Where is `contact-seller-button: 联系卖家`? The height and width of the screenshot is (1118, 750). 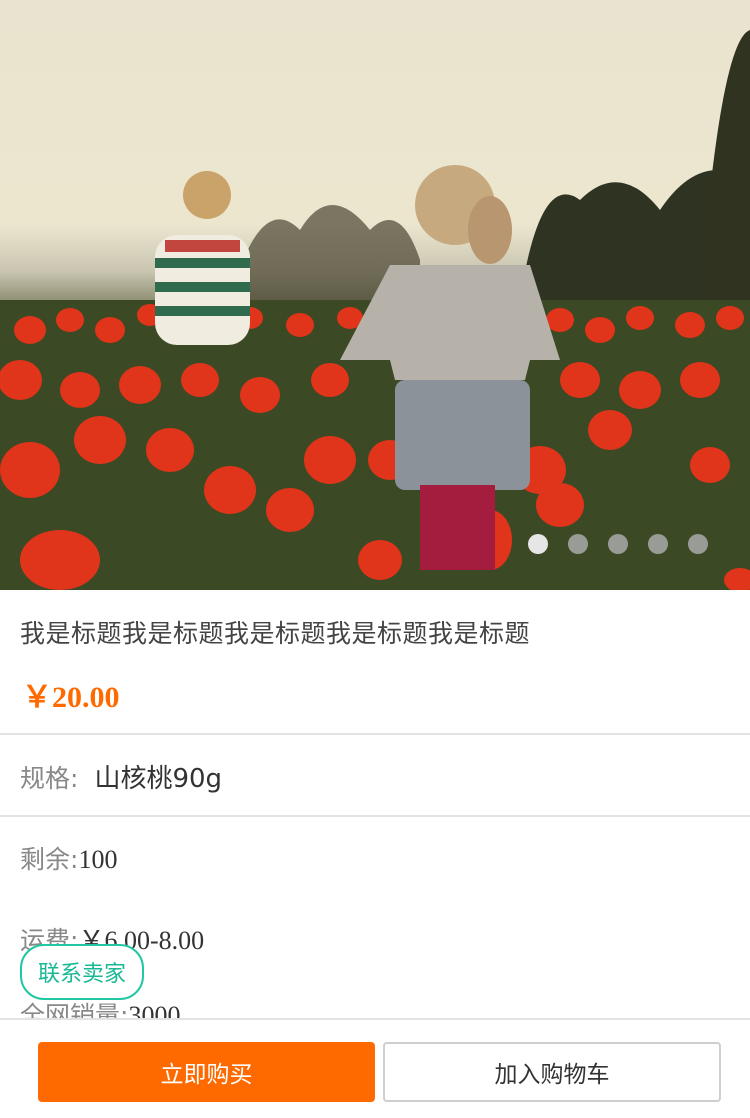
contact-seller-button: 联系卖家 is located at coordinates (82, 972).